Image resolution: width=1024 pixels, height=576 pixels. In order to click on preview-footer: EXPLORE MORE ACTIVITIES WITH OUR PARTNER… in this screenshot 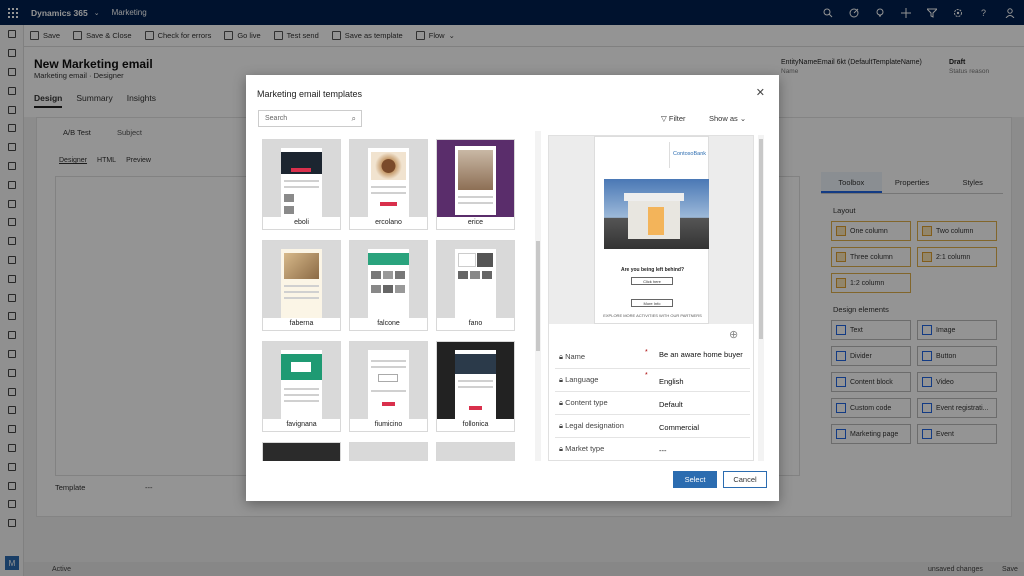, I will do `click(652, 315)`.